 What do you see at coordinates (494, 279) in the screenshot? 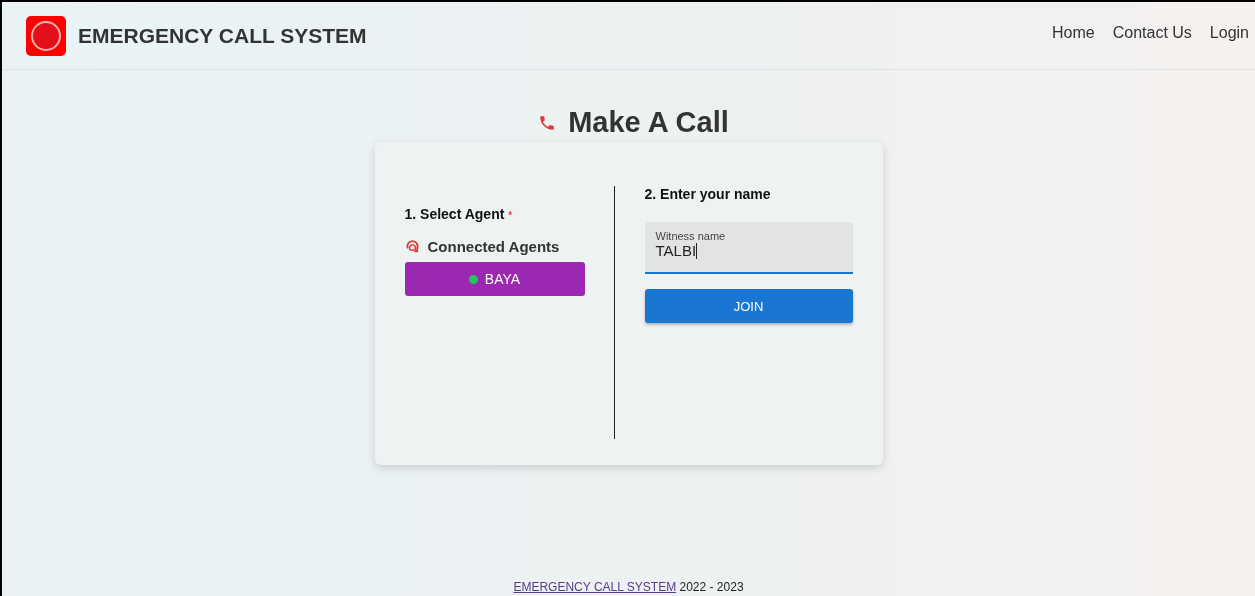
I see `agent-button: BAYA` at bounding box center [494, 279].